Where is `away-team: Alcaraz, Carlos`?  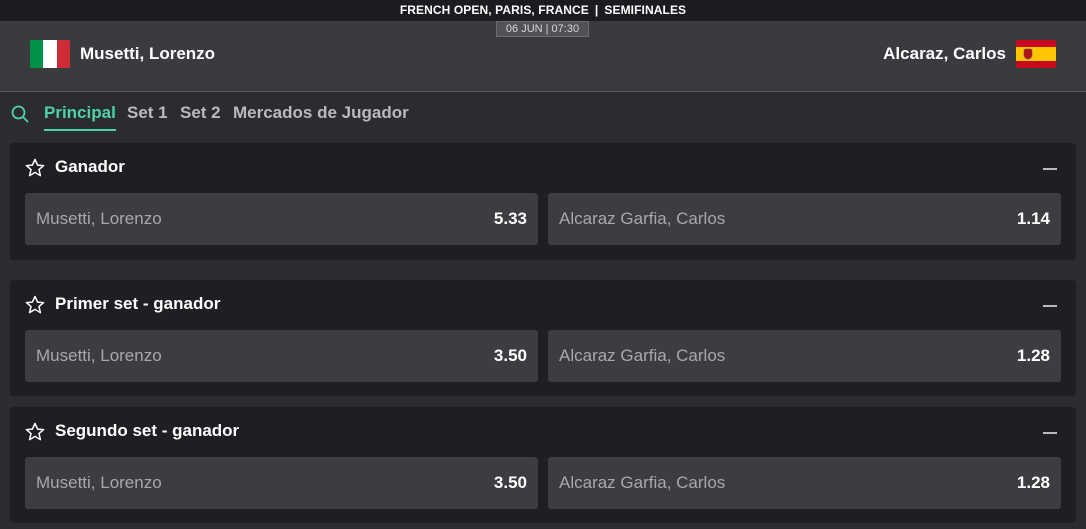 away-team: Alcaraz, Carlos is located at coordinates (969, 54).